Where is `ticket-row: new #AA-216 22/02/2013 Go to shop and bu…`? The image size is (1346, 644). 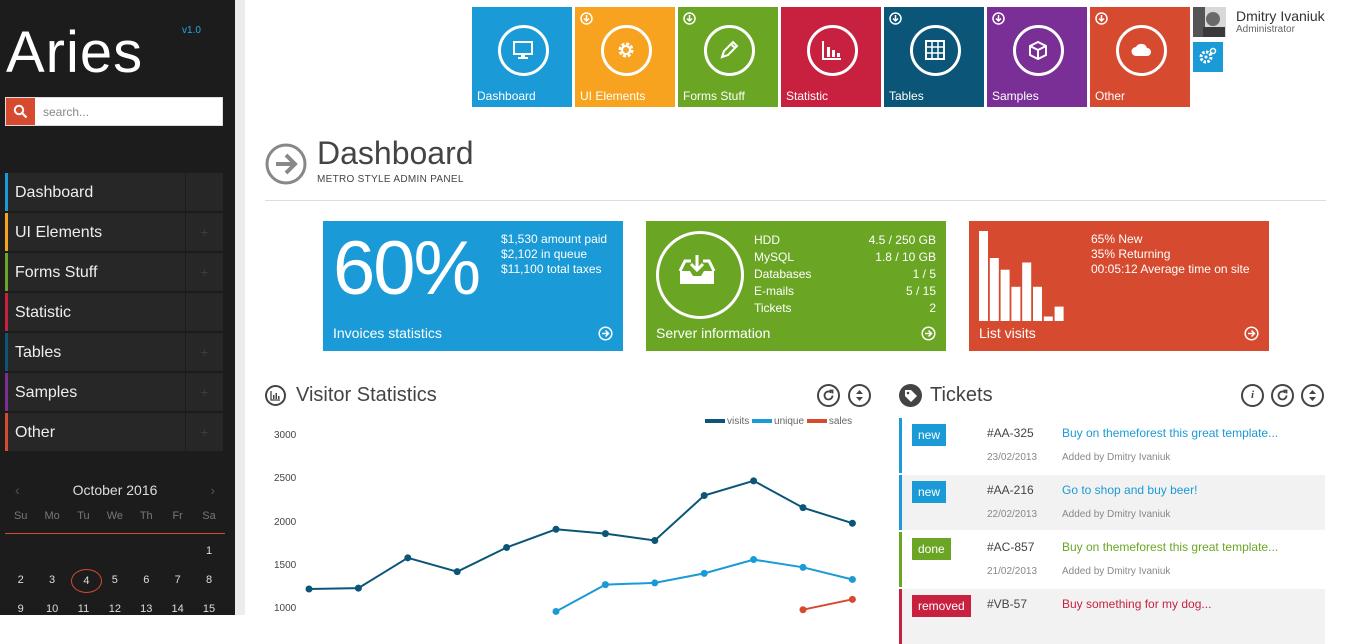
ticket-row: new #AA-216 22/02/2013 Go to shop and bu… is located at coordinates (1112, 502).